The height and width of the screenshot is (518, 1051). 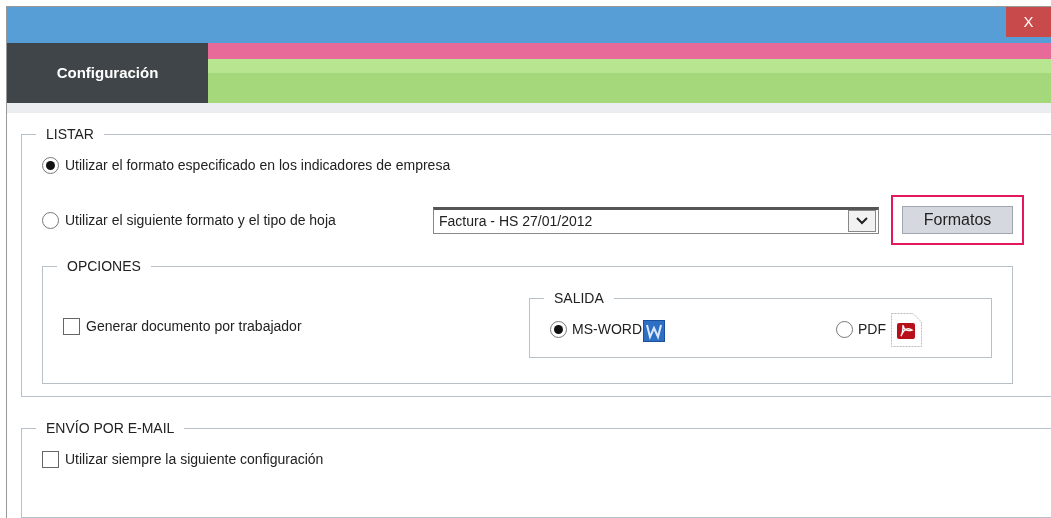 I want to click on word-document-icon, so click(x=654, y=331).